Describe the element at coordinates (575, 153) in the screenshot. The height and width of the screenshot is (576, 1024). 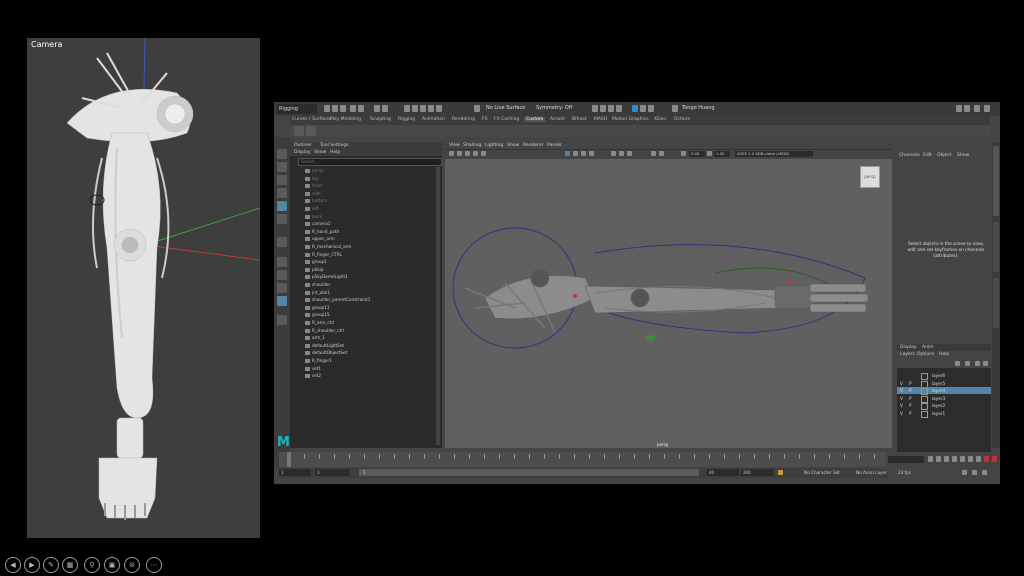
I see `smooth-shade-icon` at that location.